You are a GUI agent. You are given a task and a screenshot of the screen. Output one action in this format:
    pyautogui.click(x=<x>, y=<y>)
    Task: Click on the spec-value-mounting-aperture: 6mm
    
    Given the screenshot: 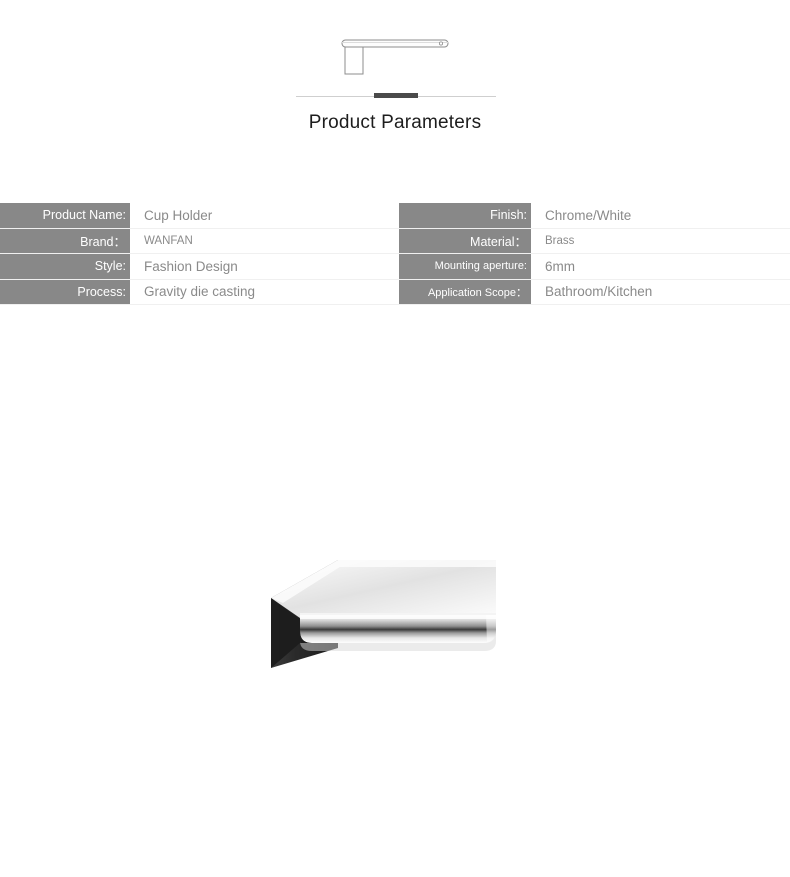 What is the action you would take?
    pyautogui.click(x=660, y=266)
    